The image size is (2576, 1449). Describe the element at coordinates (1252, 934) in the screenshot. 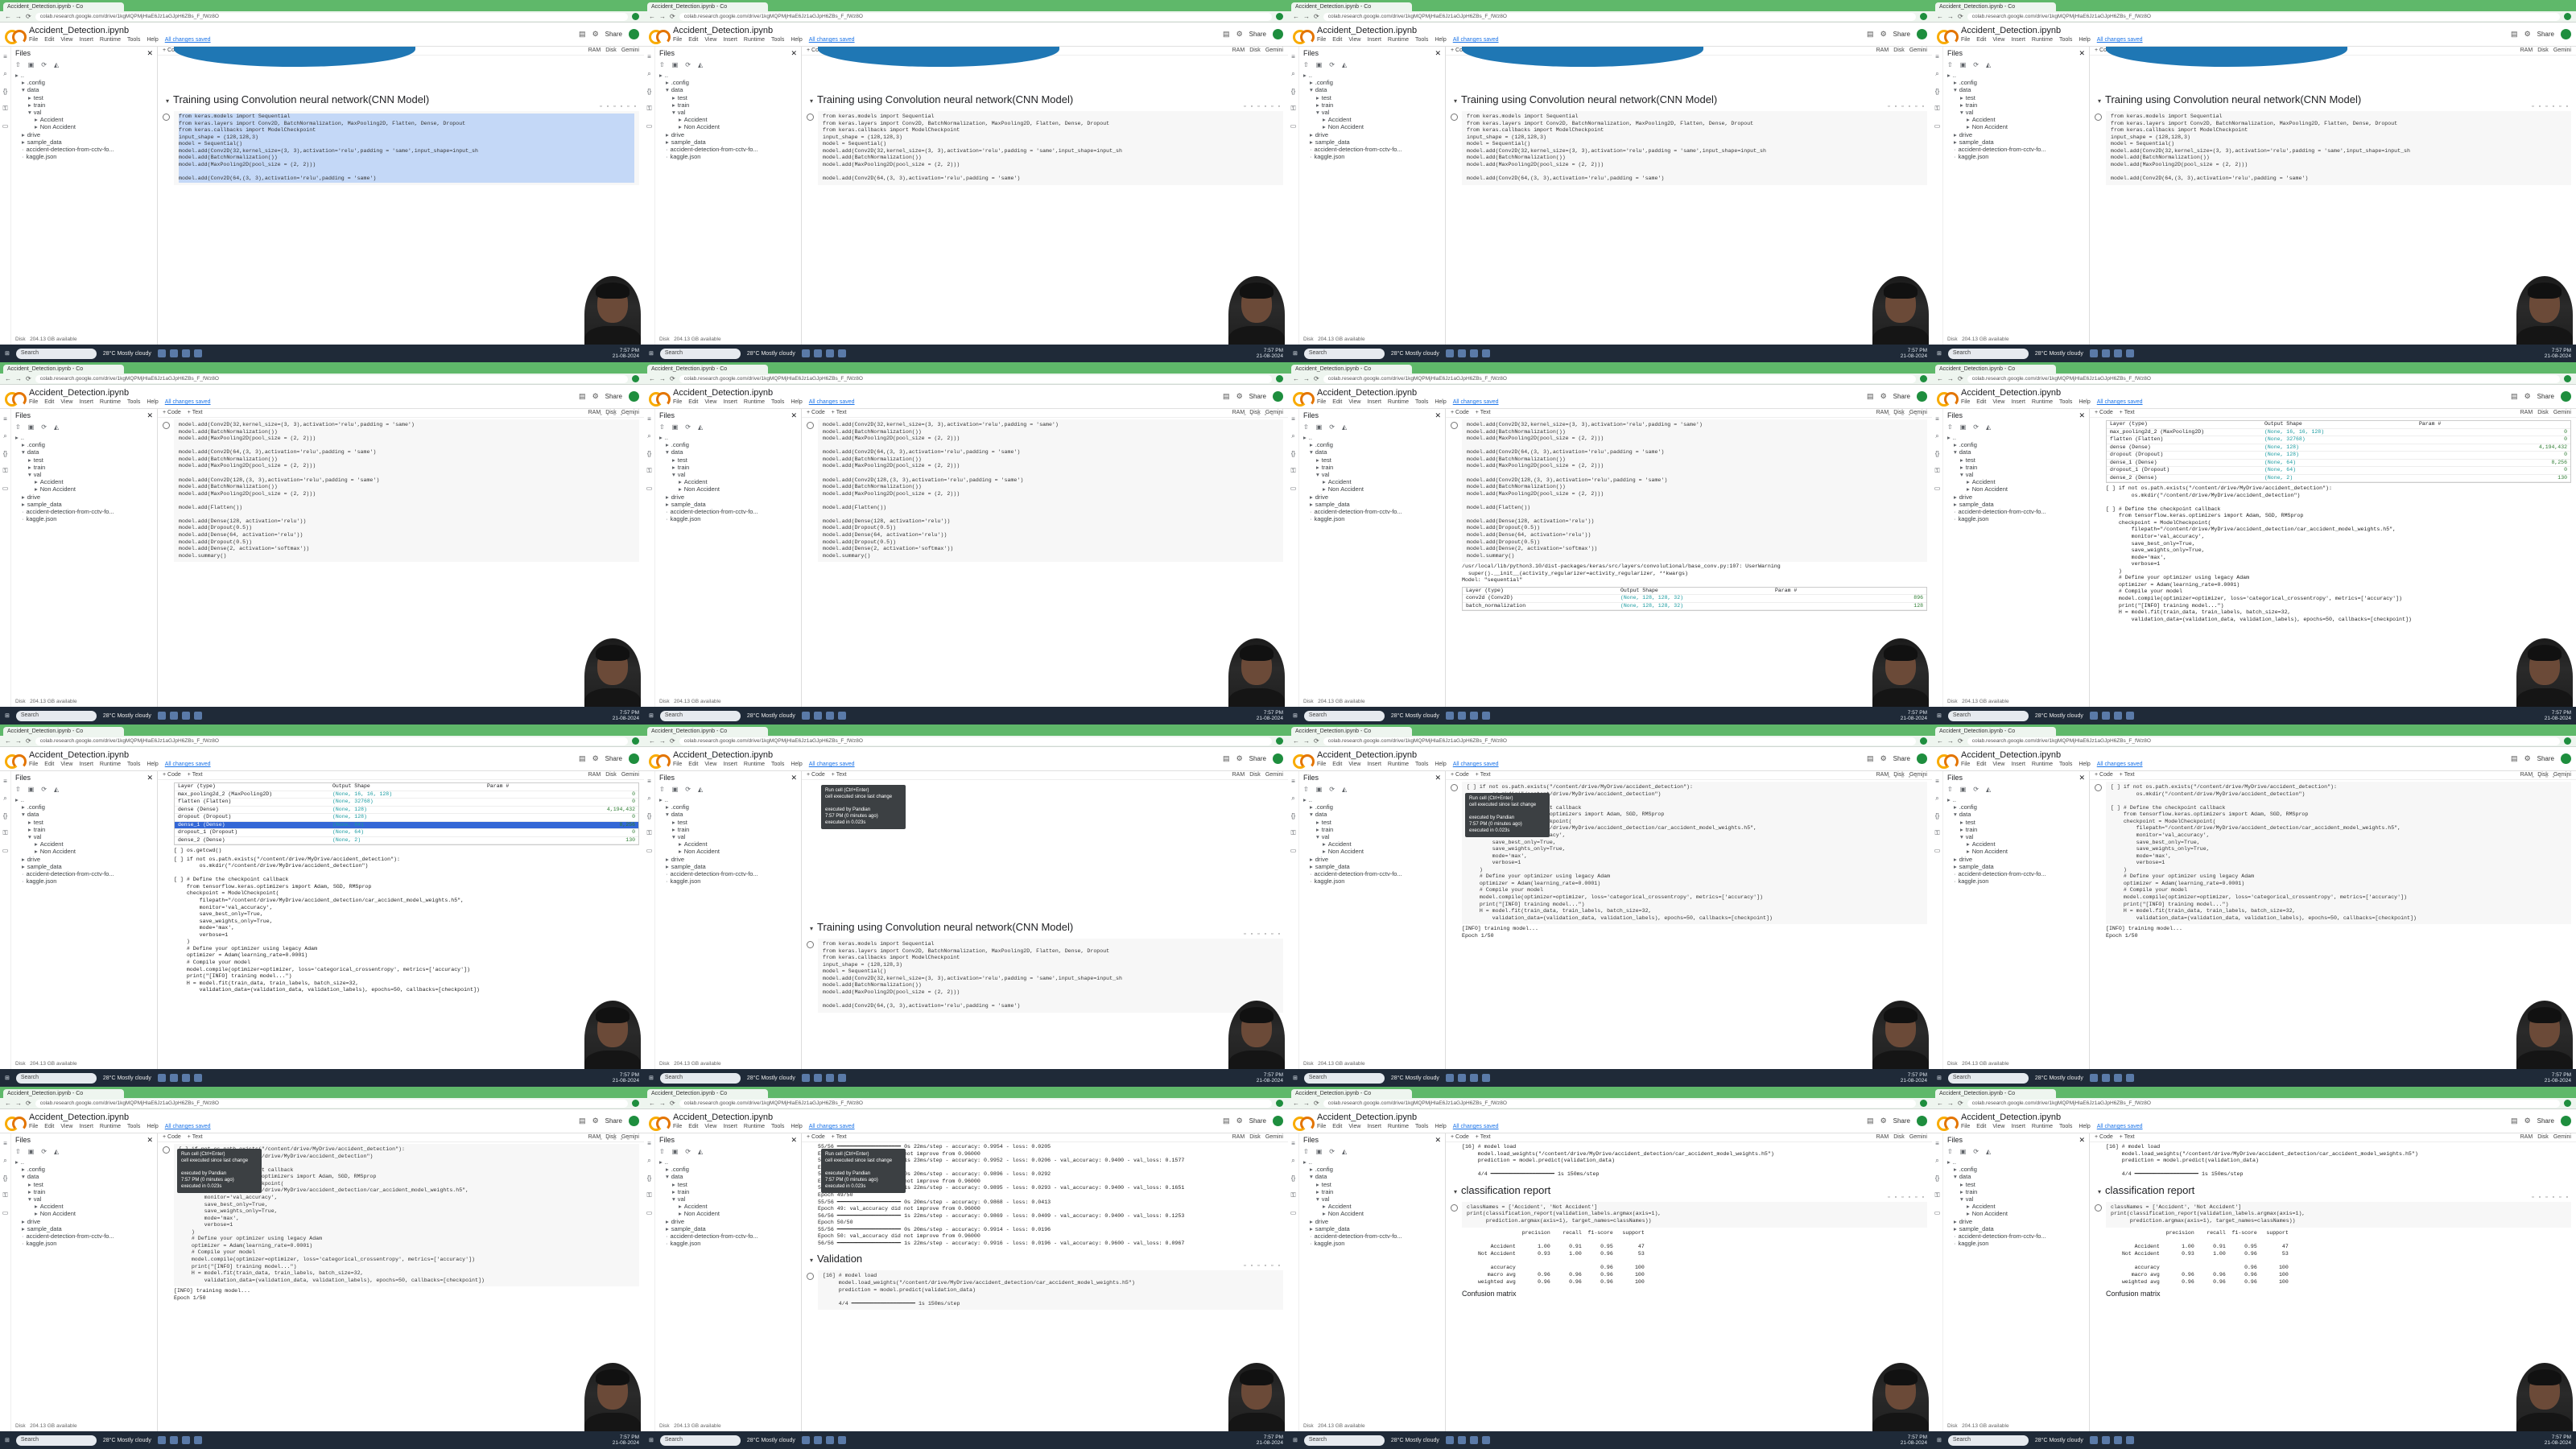

I see `move-down-icon: ▫` at that location.